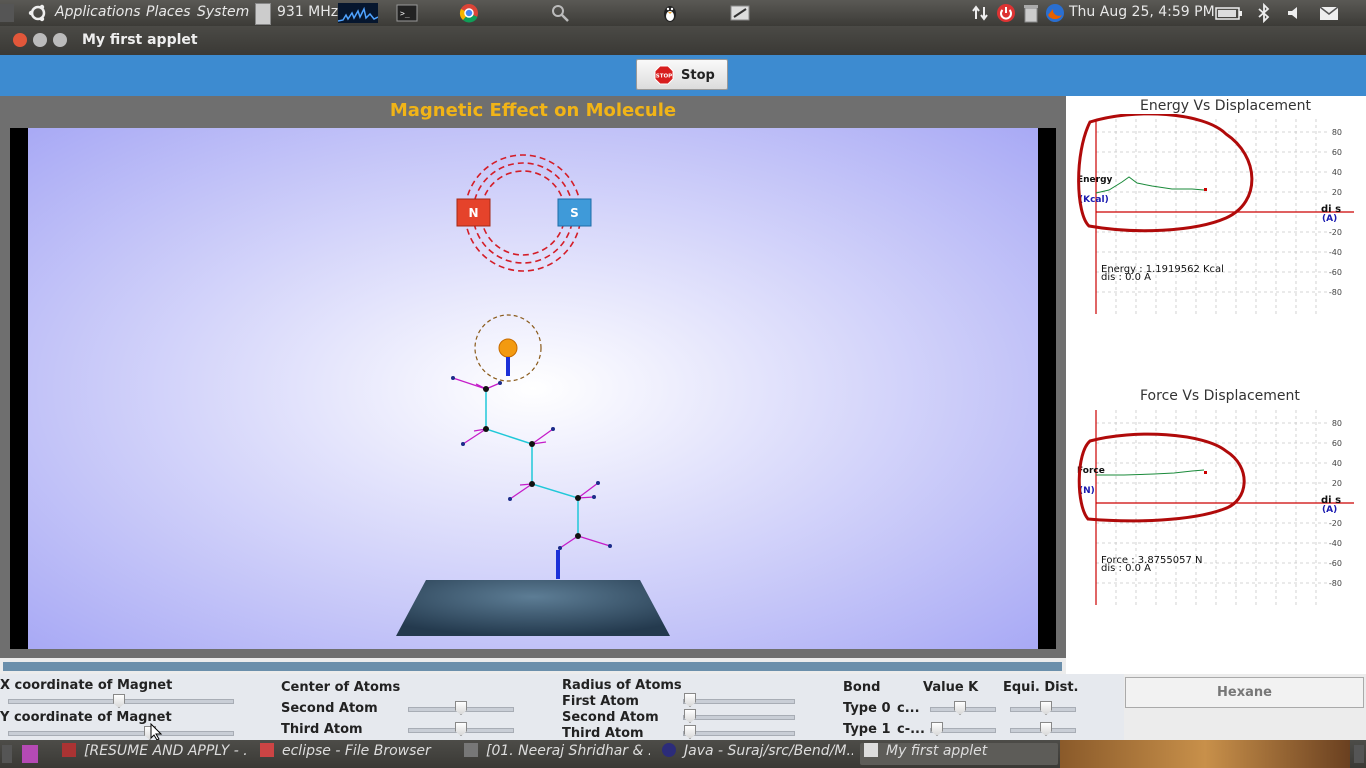  What do you see at coordinates (7, 754) in the screenshot?
I see `taskbar-scroll-left-icon` at bounding box center [7, 754].